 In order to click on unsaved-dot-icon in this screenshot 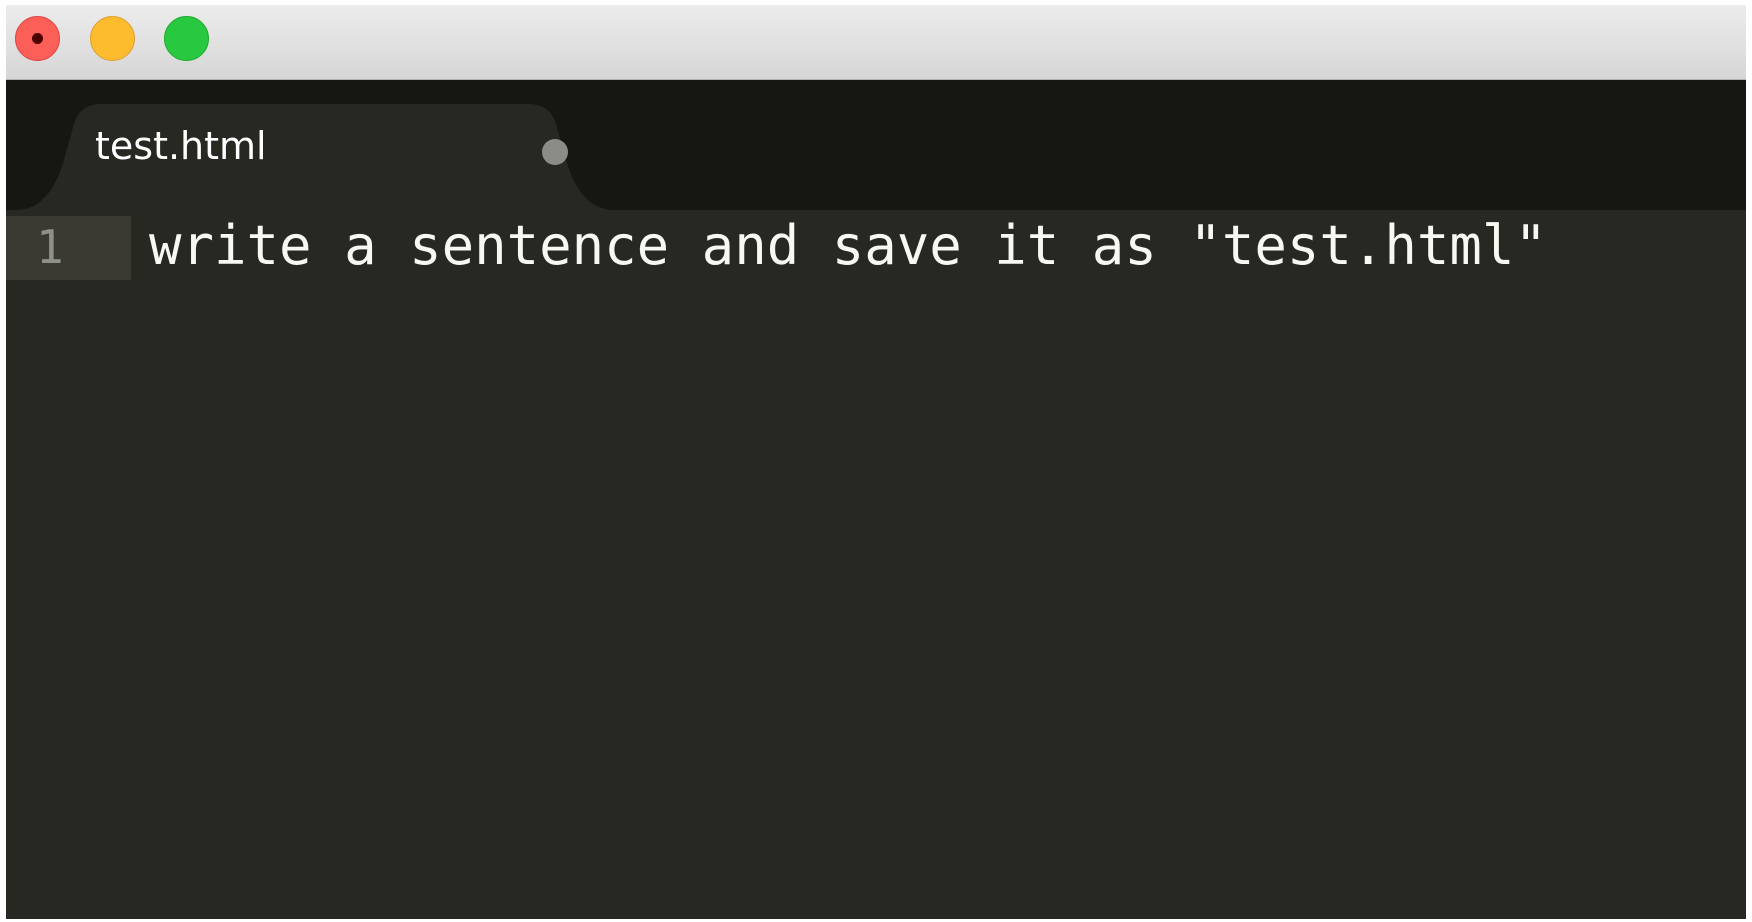, I will do `click(555, 152)`.